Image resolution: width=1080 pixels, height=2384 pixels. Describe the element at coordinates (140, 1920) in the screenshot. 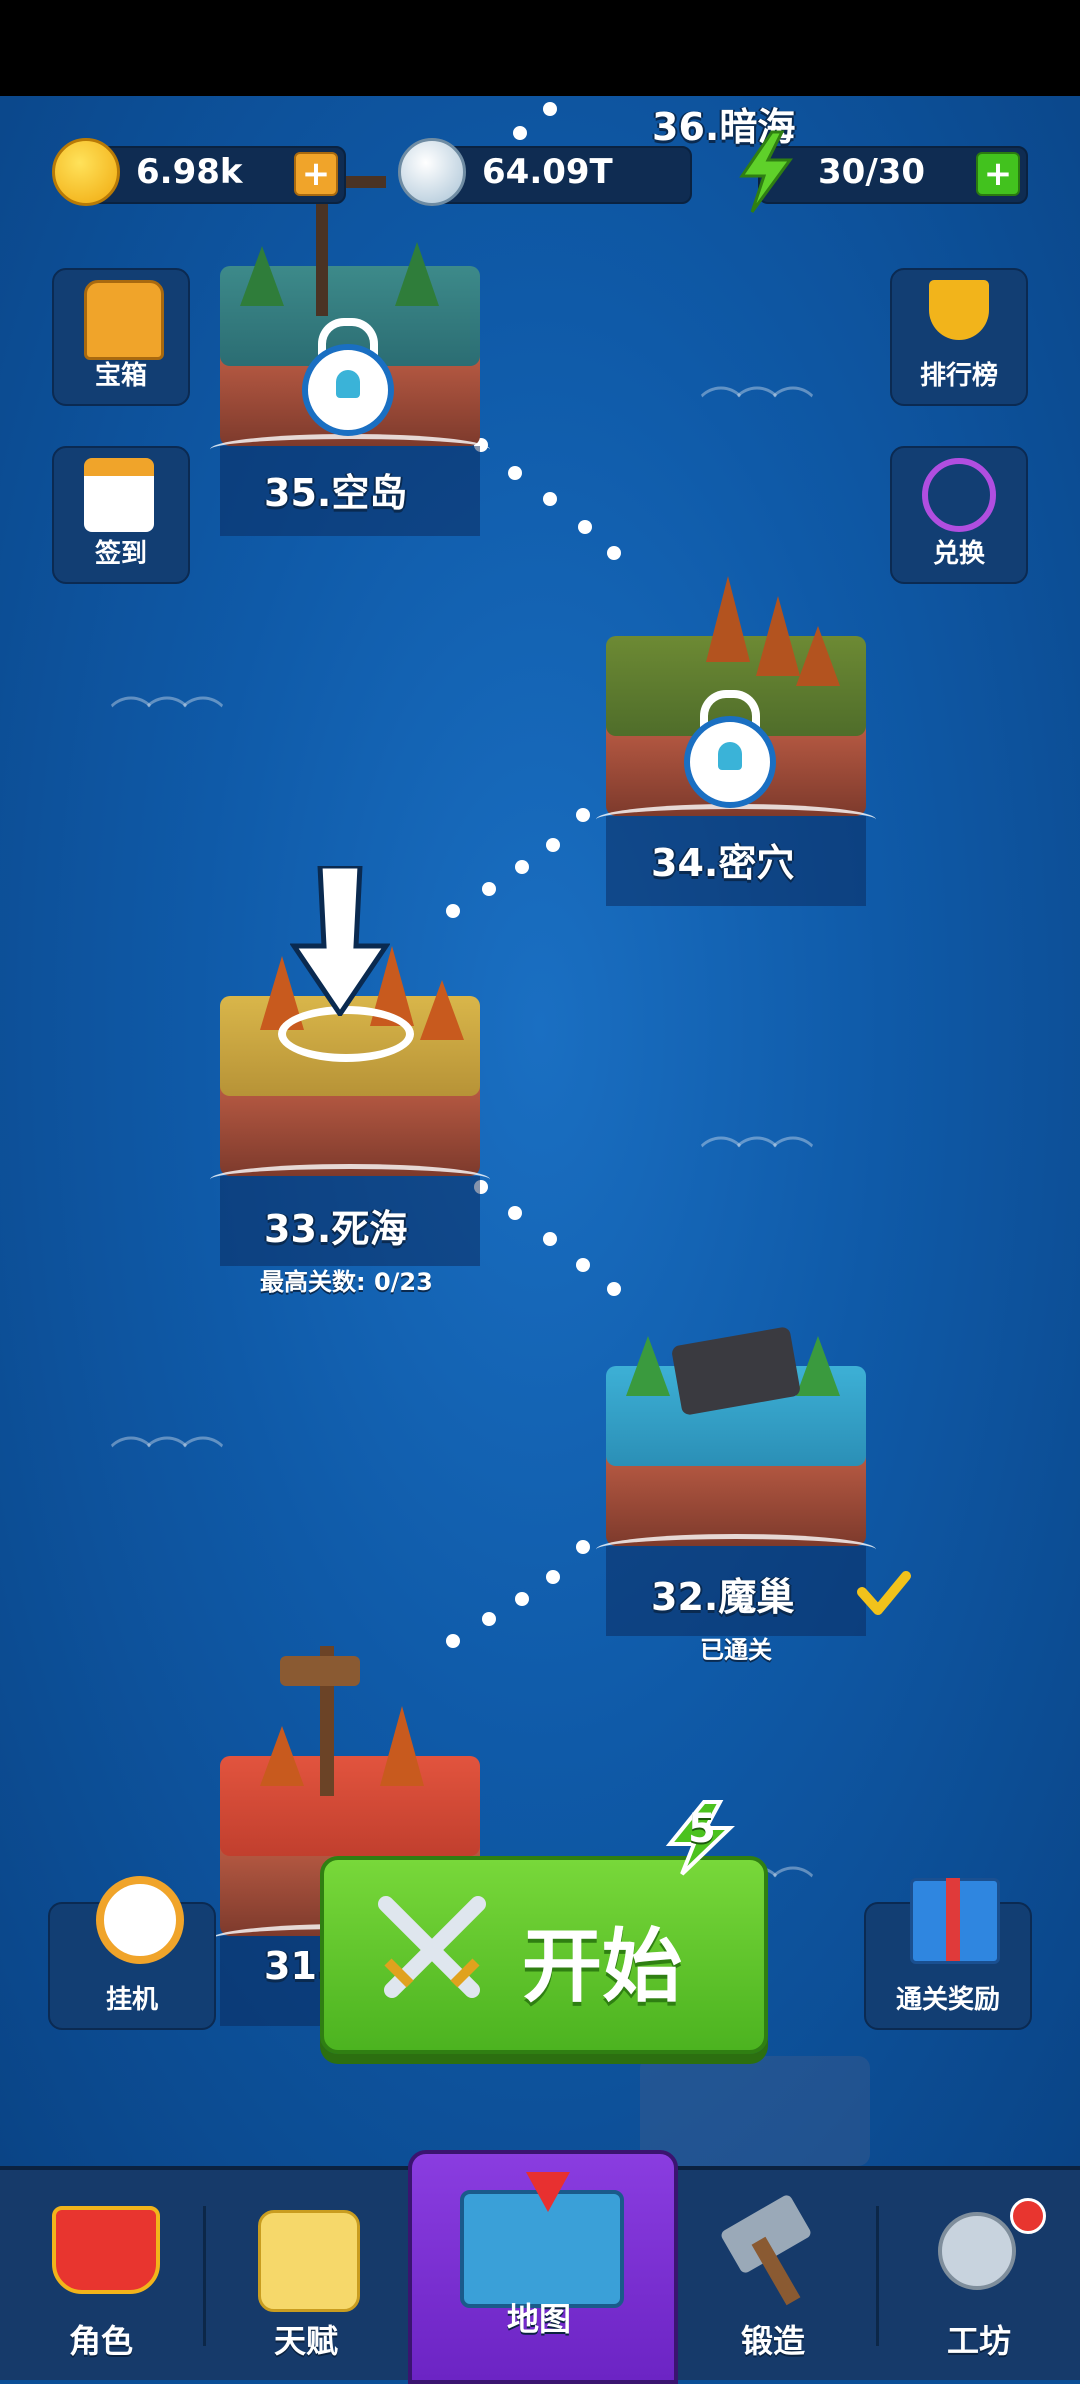

I see `stopwatch-icon` at that location.